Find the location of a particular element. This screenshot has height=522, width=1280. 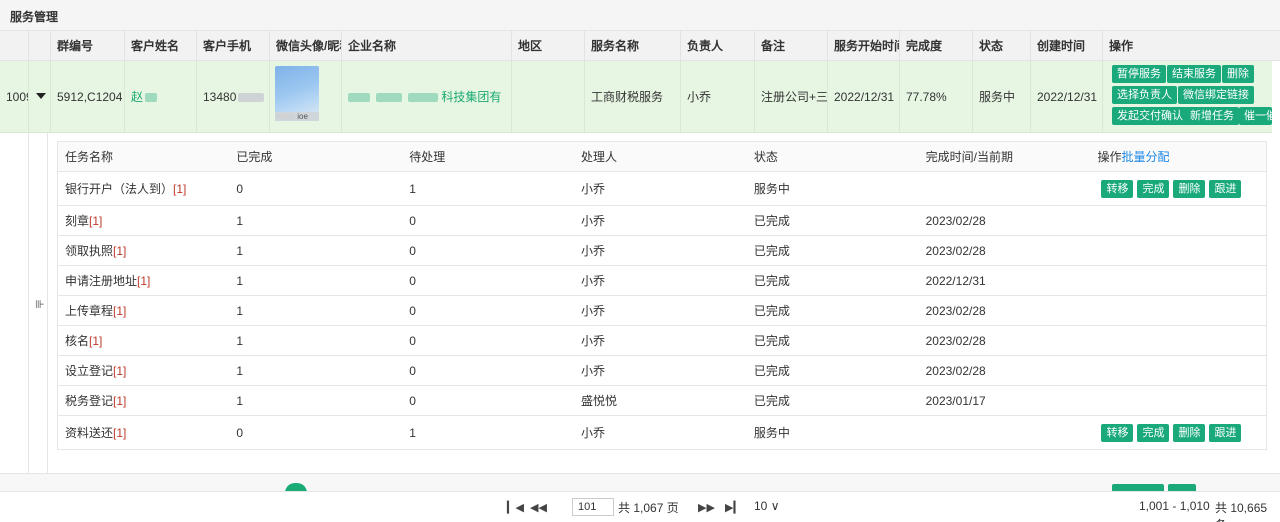

task-name: 领取执照[1] is located at coordinates (143, 250).